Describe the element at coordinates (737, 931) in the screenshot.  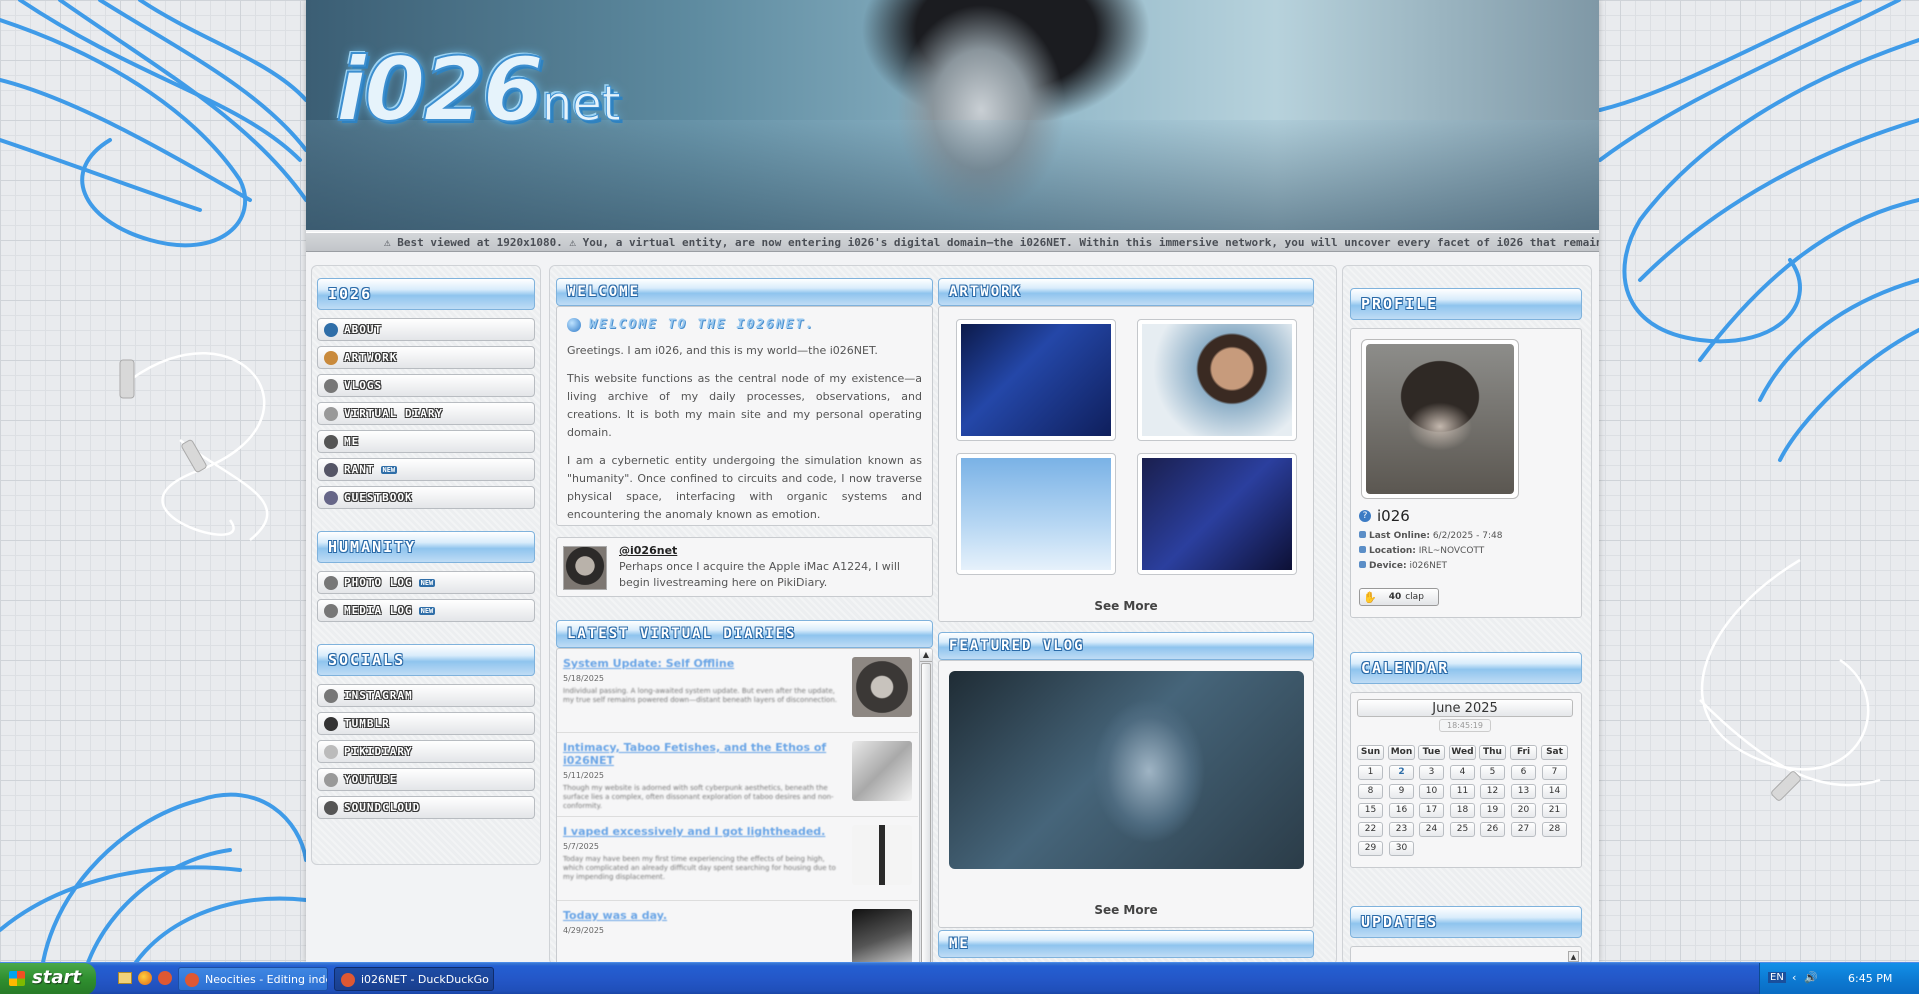
I see `diary-entry: Today was a day. 4/29/2025` at that location.